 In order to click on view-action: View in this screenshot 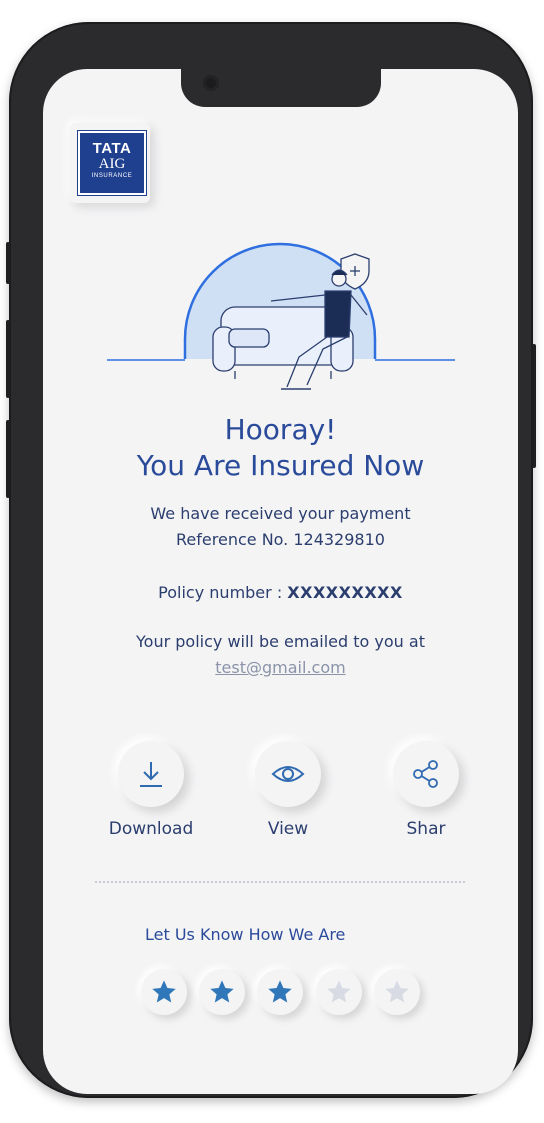, I will do `click(288, 790)`.